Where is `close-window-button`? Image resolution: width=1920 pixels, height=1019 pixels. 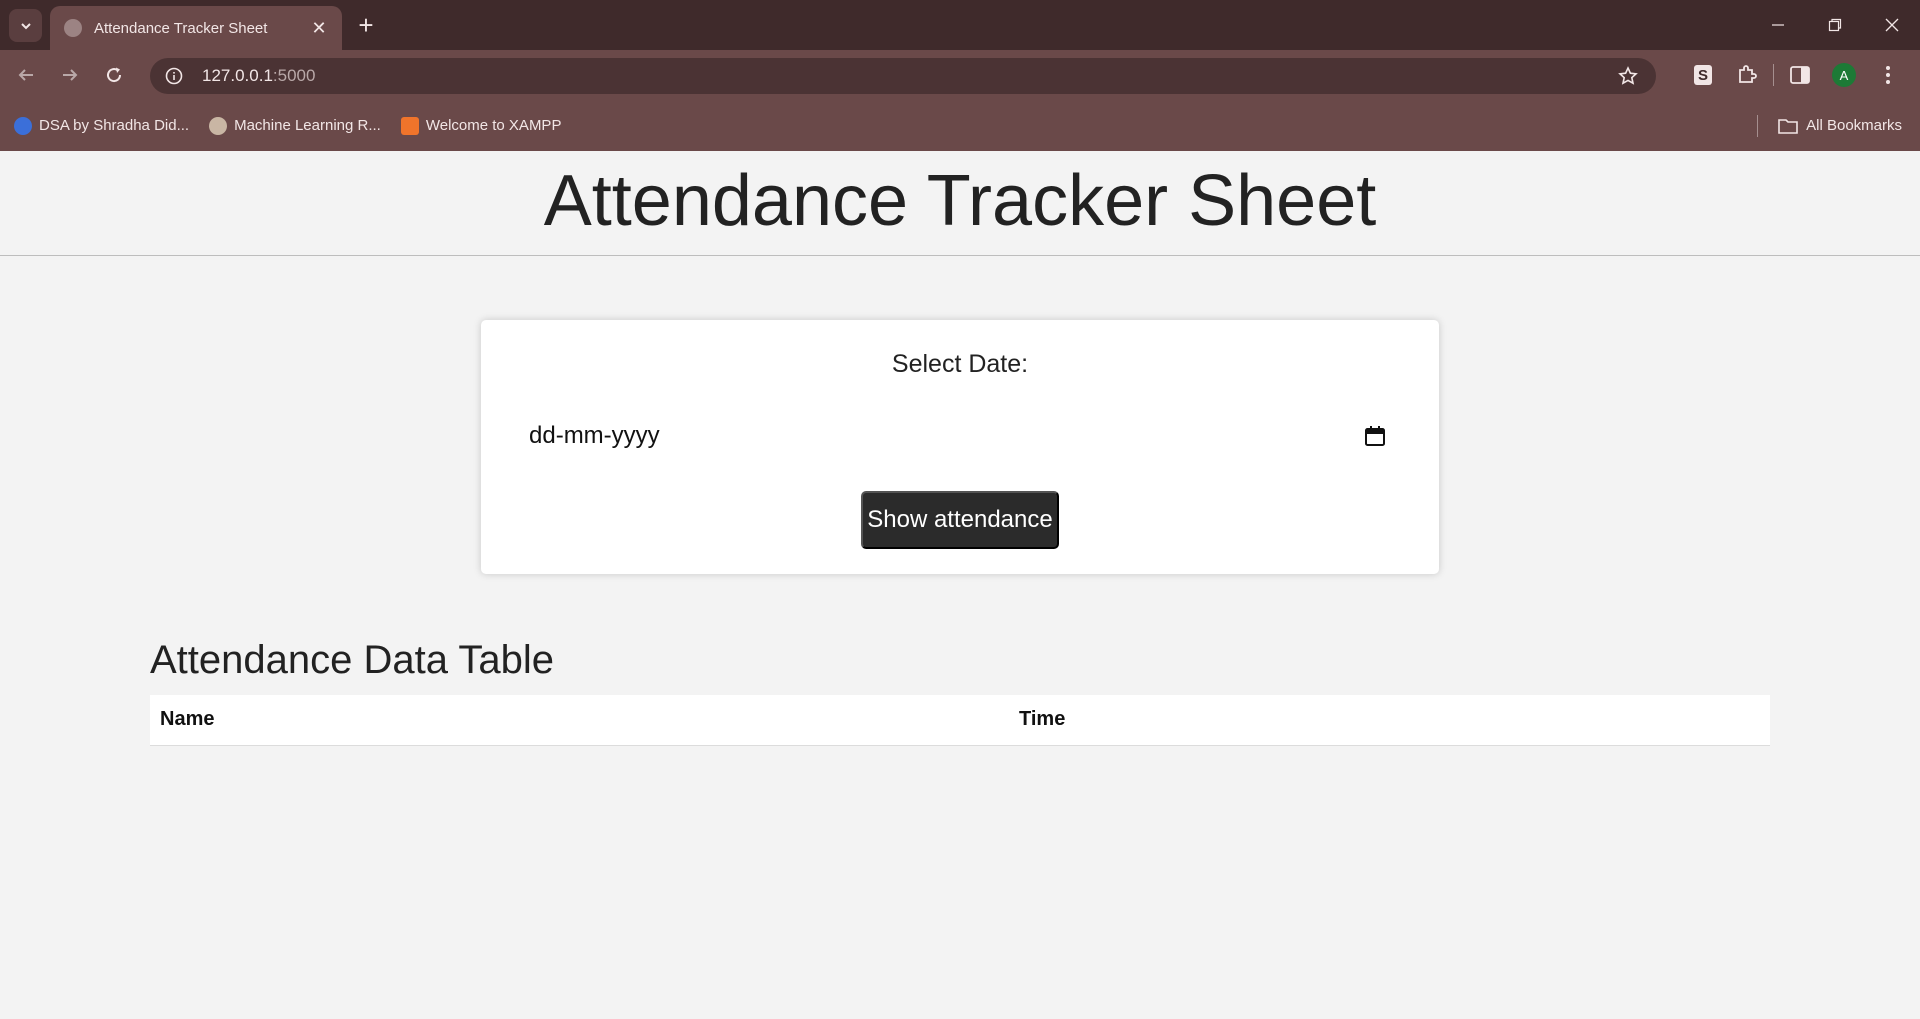
close-window-button is located at coordinates (1891, 25).